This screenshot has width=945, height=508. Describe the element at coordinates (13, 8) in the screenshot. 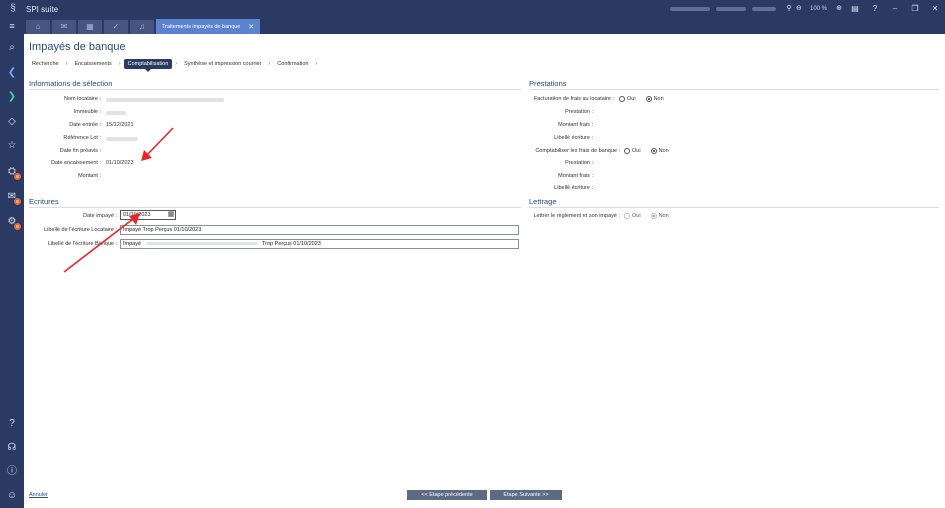

I see `app-logo-icon: §` at that location.